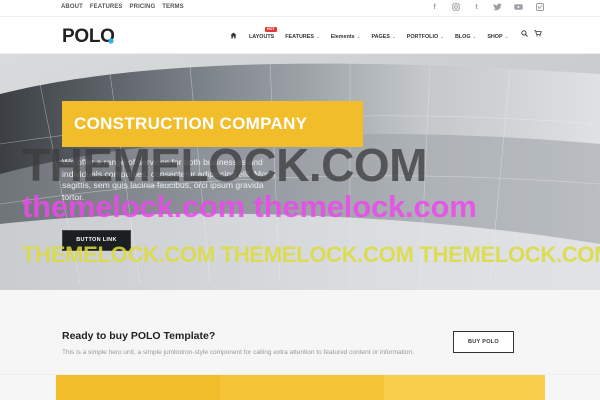 This screenshot has height=400, width=600. I want to click on nav-pages-label: PAGES, so click(380, 36).